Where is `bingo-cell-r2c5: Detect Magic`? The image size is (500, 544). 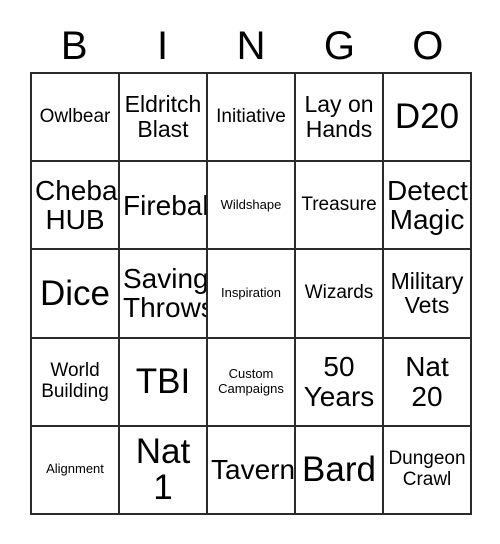
bingo-cell-r2c5: Detect Magic is located at coordinates (428, 206).